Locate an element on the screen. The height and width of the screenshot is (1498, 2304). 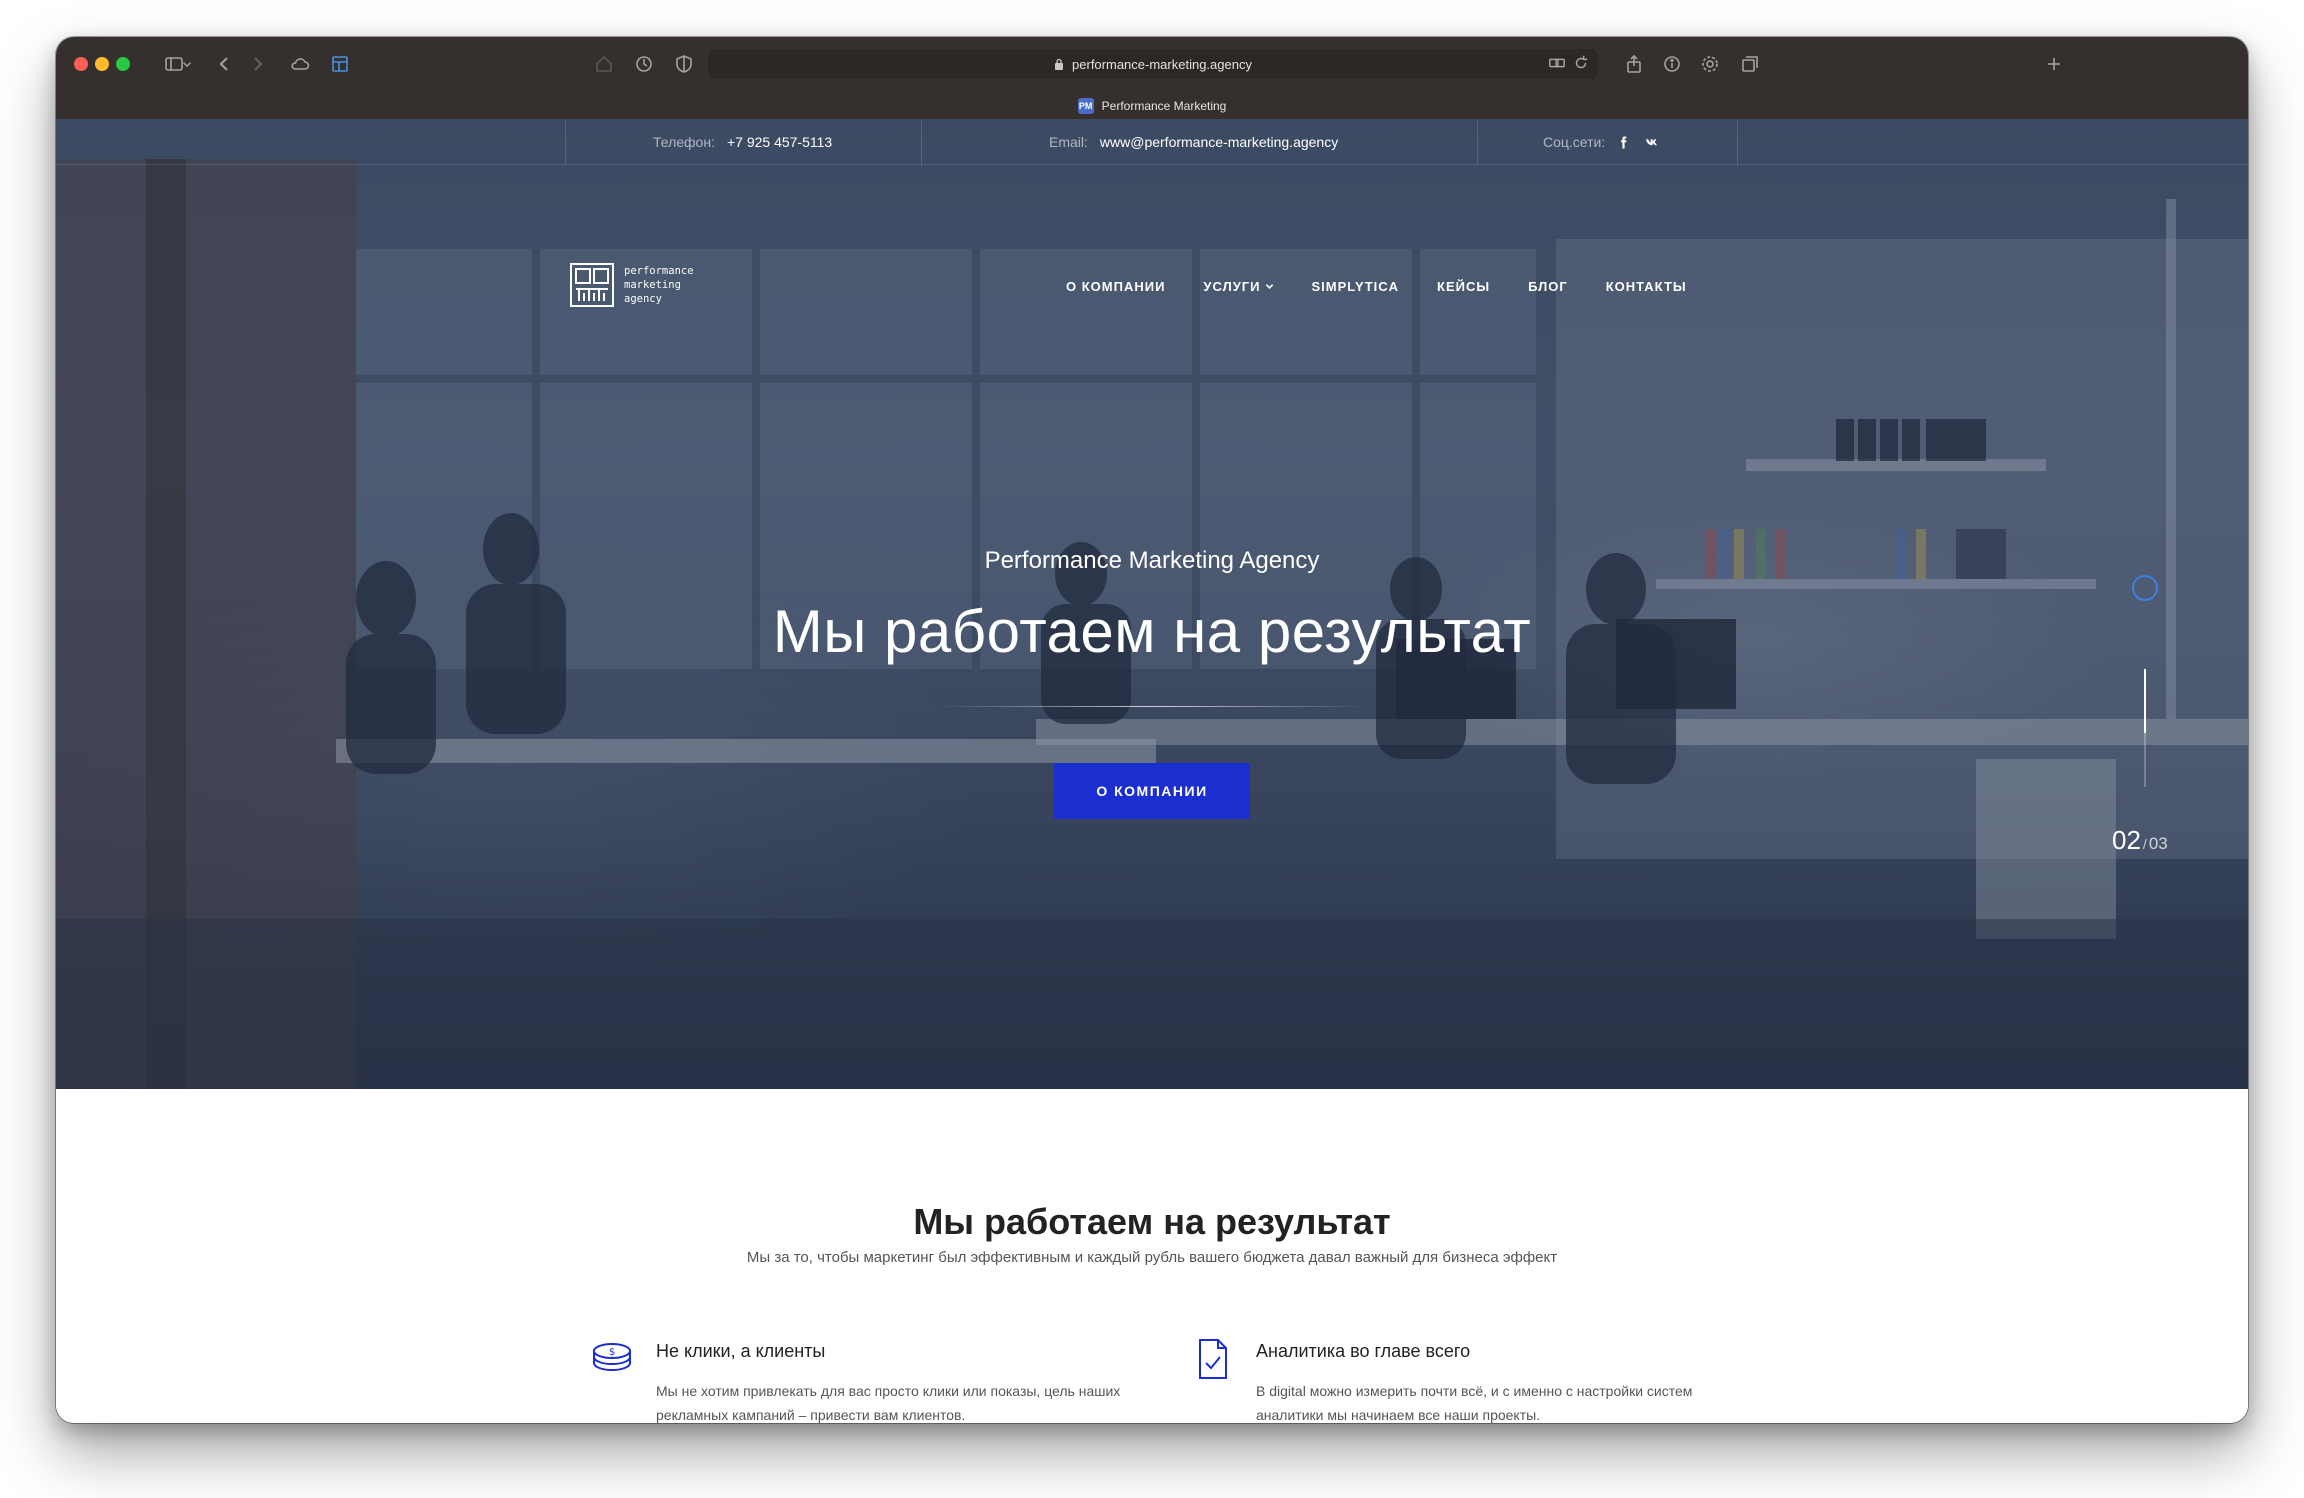
info-icon is located at coordinates (1672, 64).